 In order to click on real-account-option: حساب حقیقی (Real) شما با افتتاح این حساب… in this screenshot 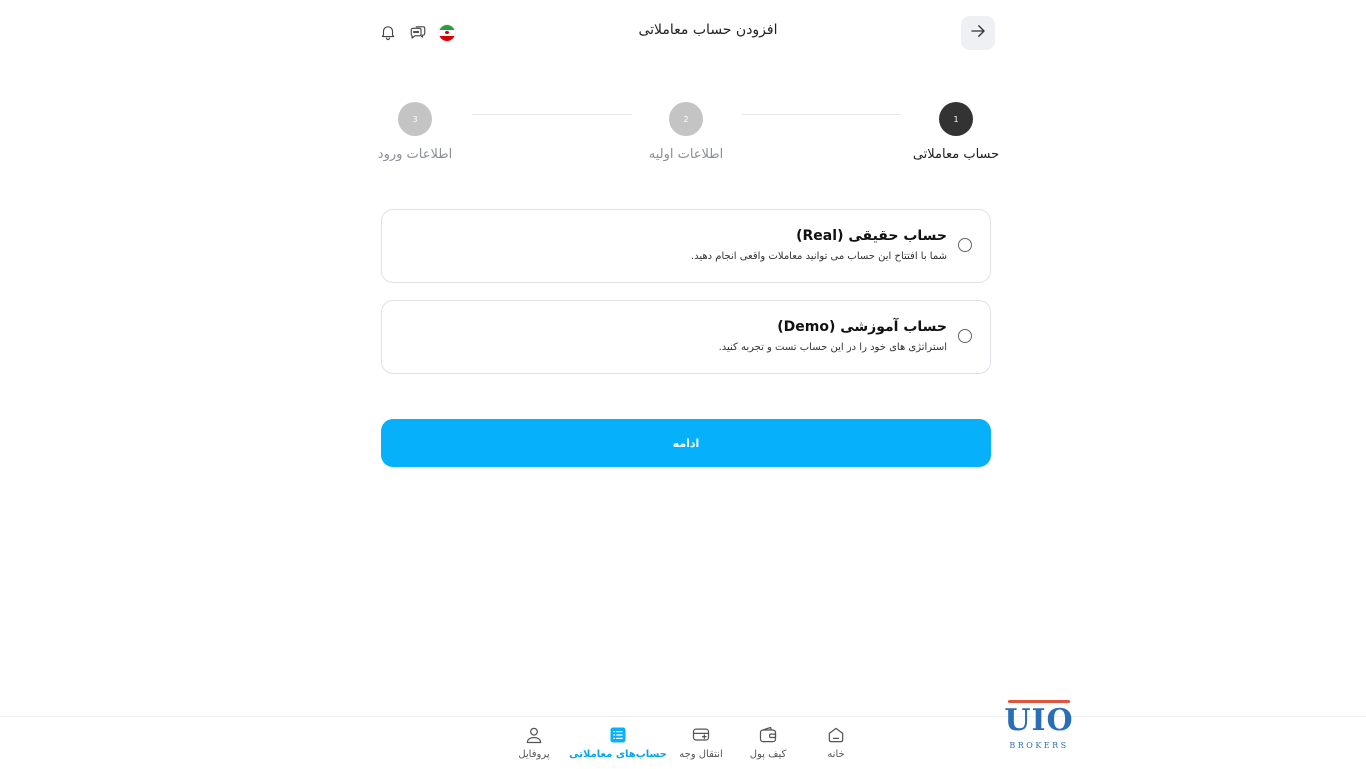, I will do `click(686, 246)`.